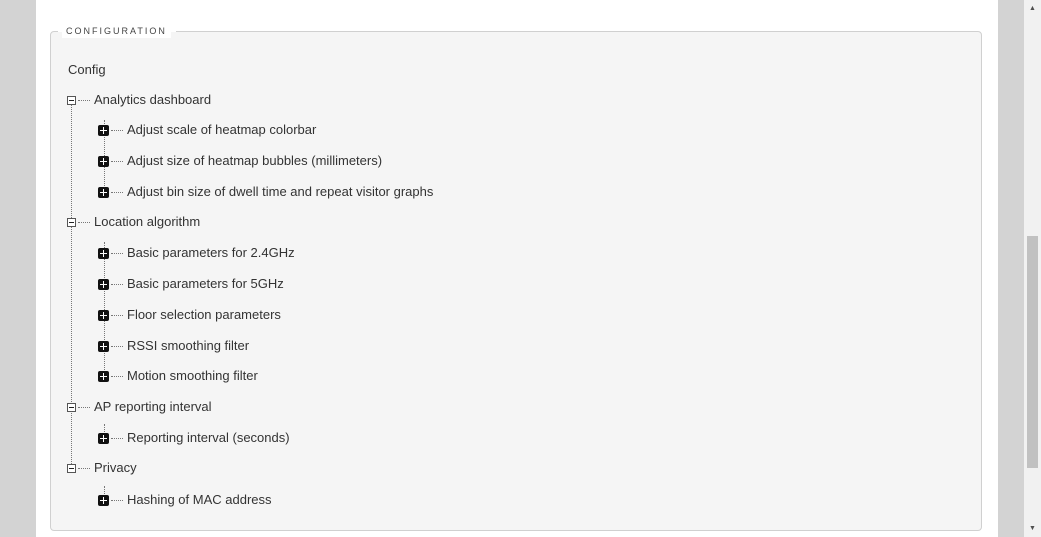  I want to click on tree-leaf: Adjust scale of heatmap colorbar, so click(207, 130).